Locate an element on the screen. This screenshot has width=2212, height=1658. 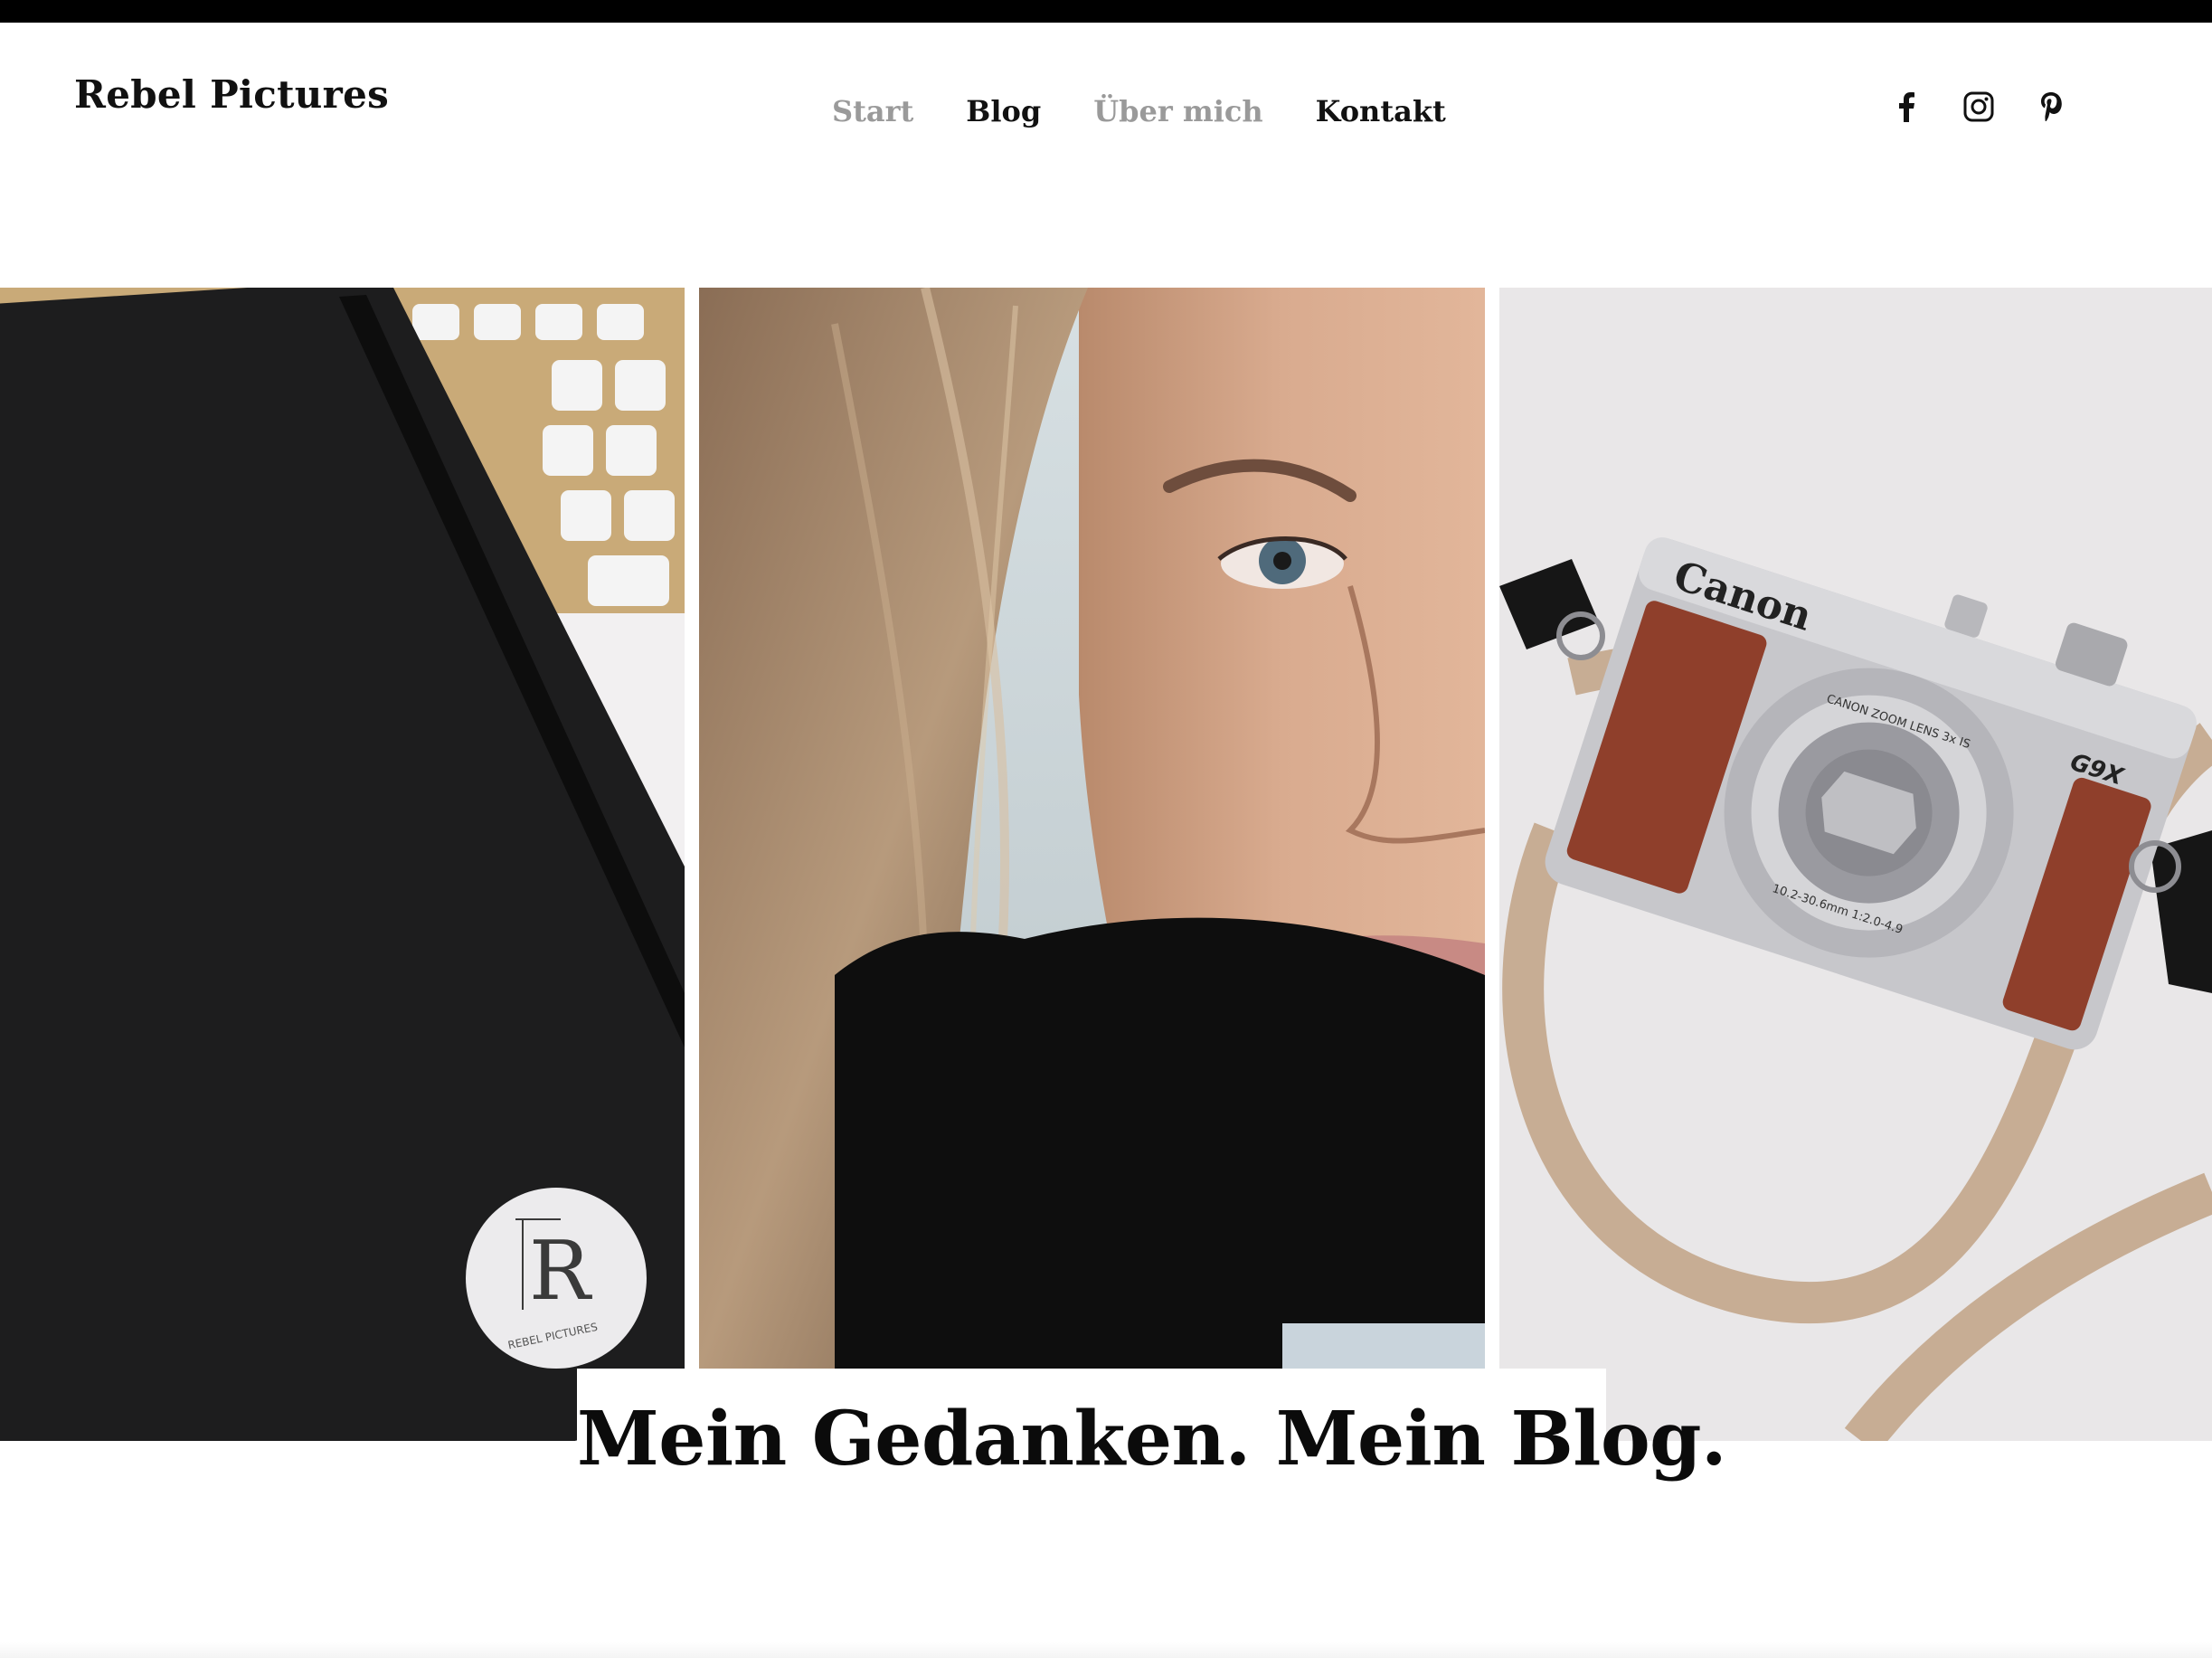
hero-tagline: Mein Gedanken. Mein Blog. is located at coordinates (1152, 1439).